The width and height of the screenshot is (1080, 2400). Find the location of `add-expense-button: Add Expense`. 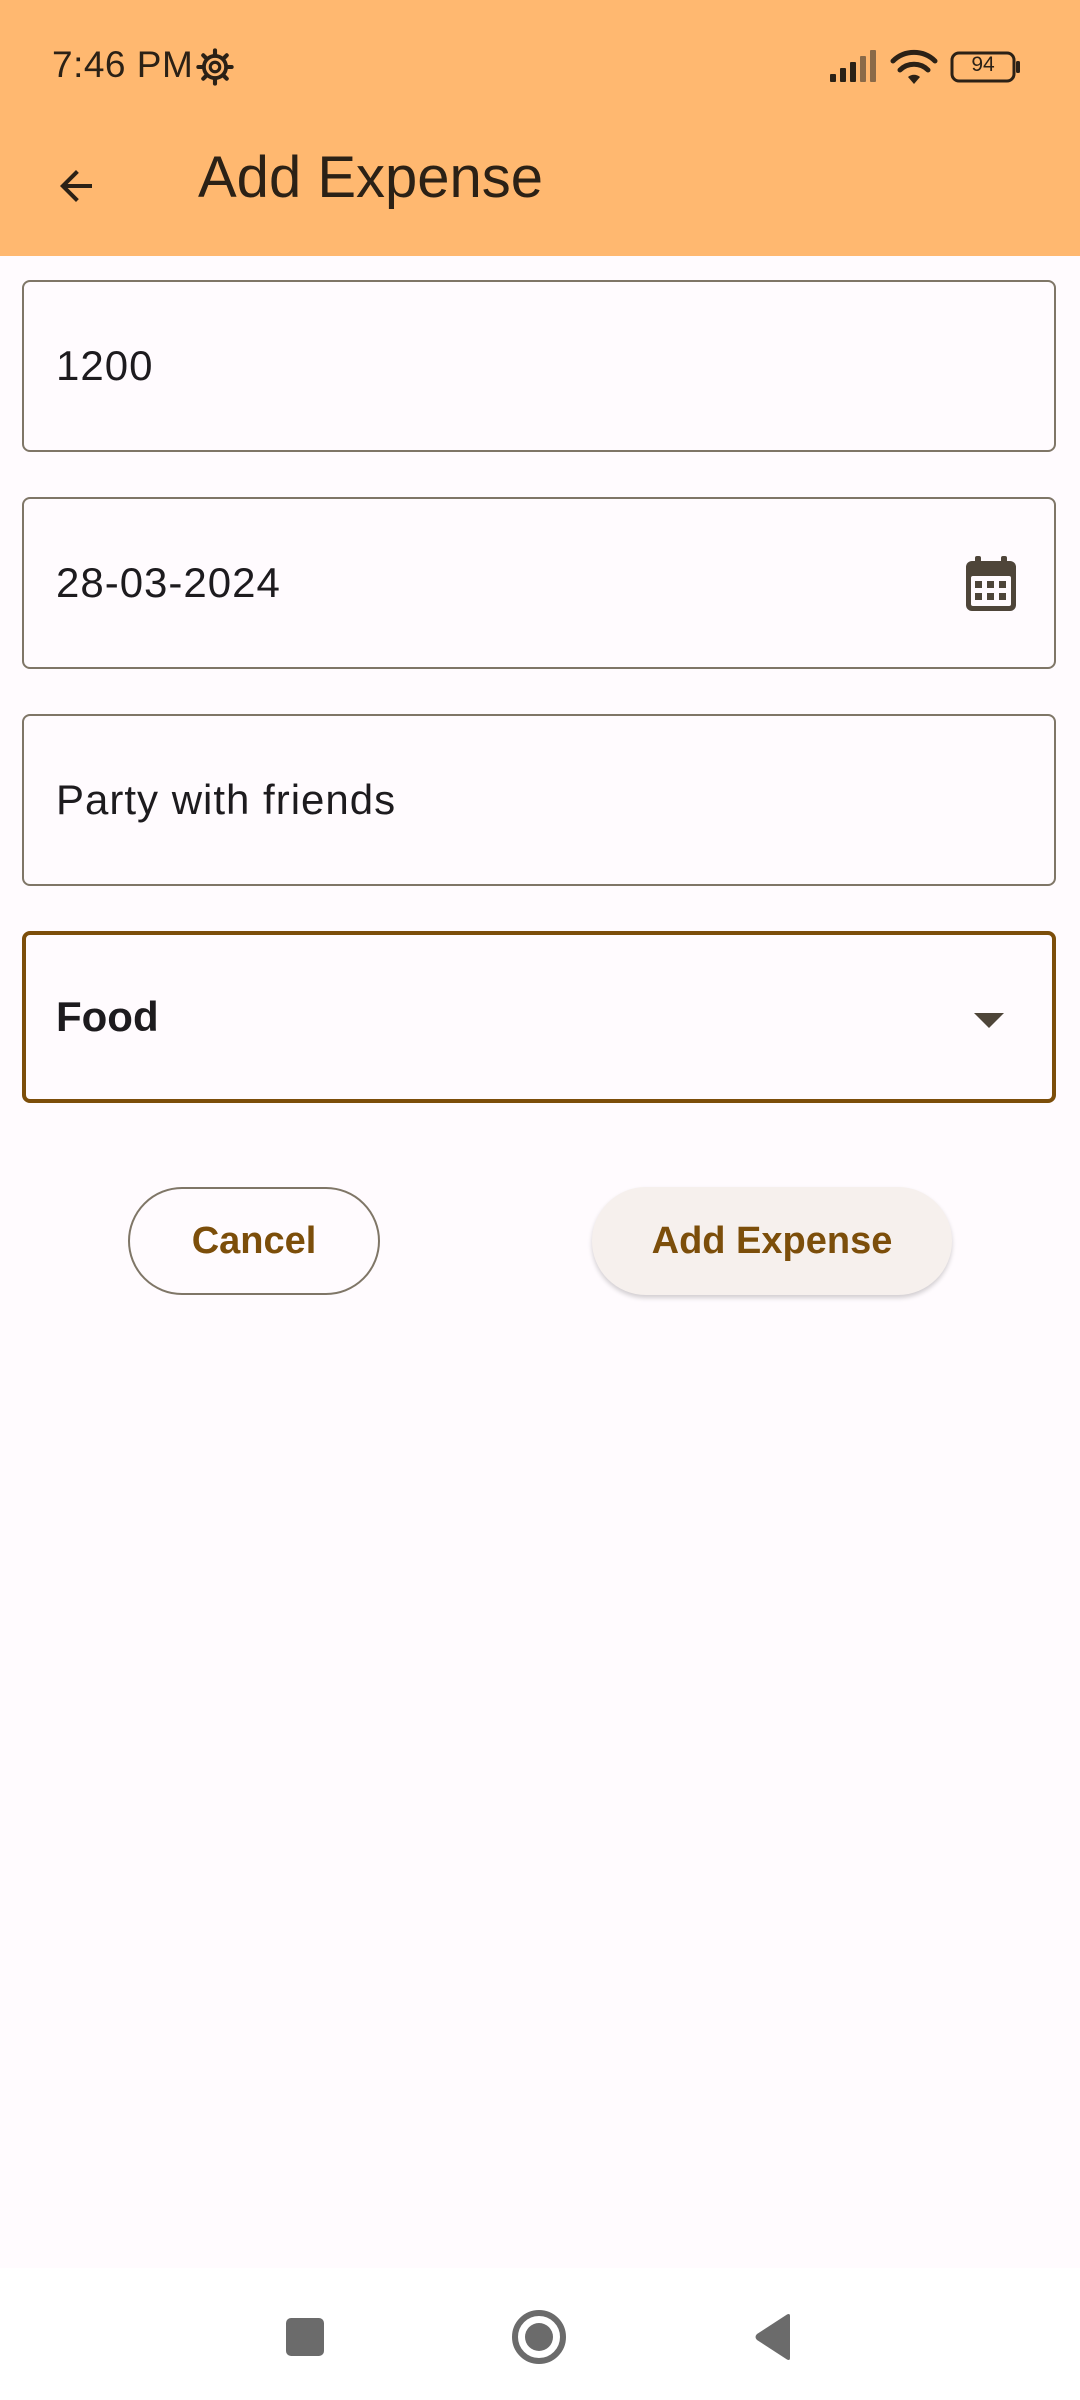

add-expense-button: Add Expense is located at coordinates (772, 1241).